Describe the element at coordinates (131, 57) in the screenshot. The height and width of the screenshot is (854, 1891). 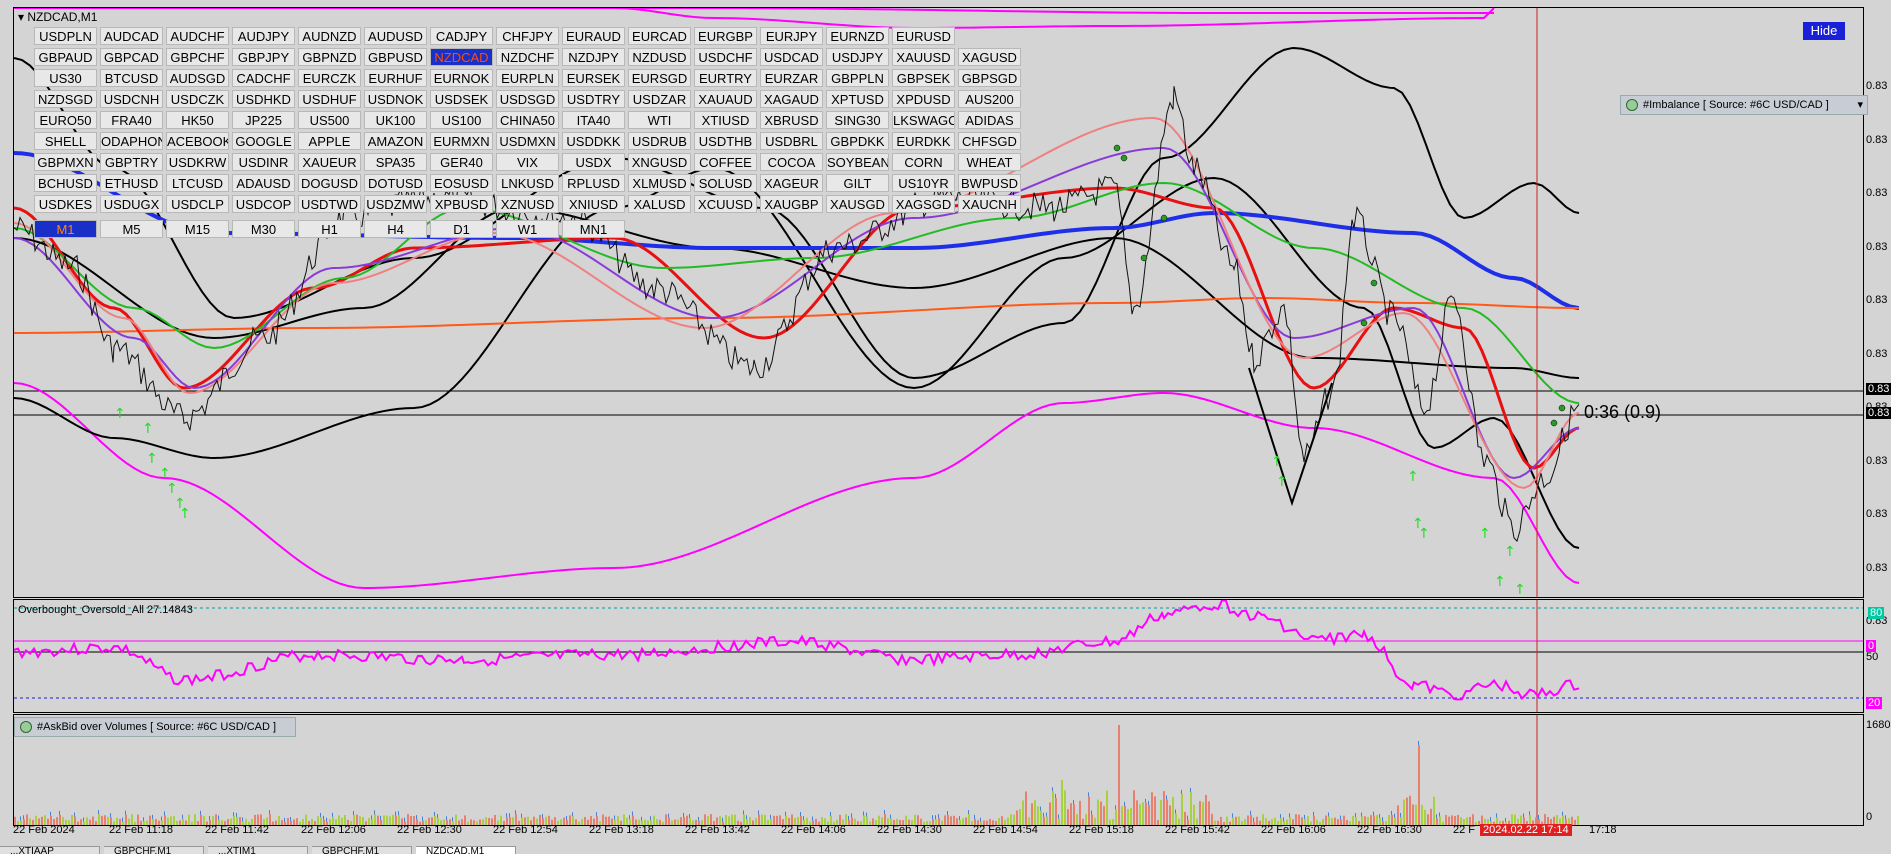
I see `symbol-button-gbpcad: GBPCAD` at that location.